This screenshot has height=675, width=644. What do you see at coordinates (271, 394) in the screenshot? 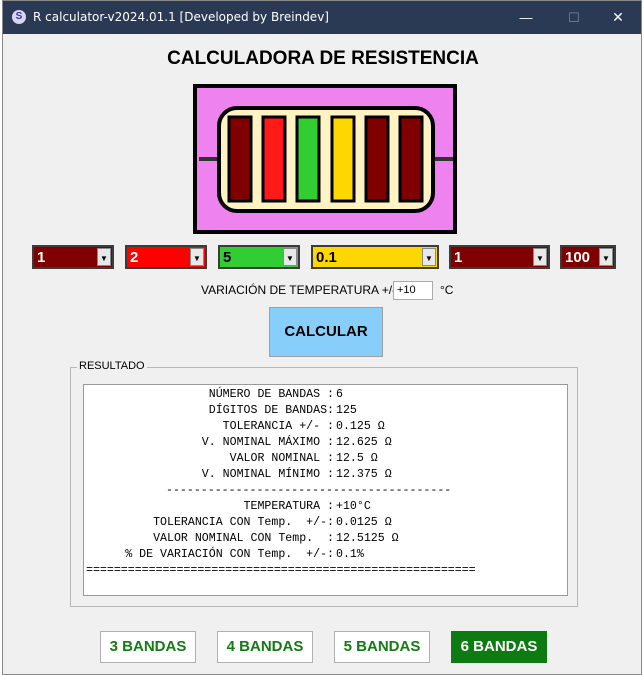
I see `result-label: NÚMERO DE BANDAS :` at bounding box center [271, 394].